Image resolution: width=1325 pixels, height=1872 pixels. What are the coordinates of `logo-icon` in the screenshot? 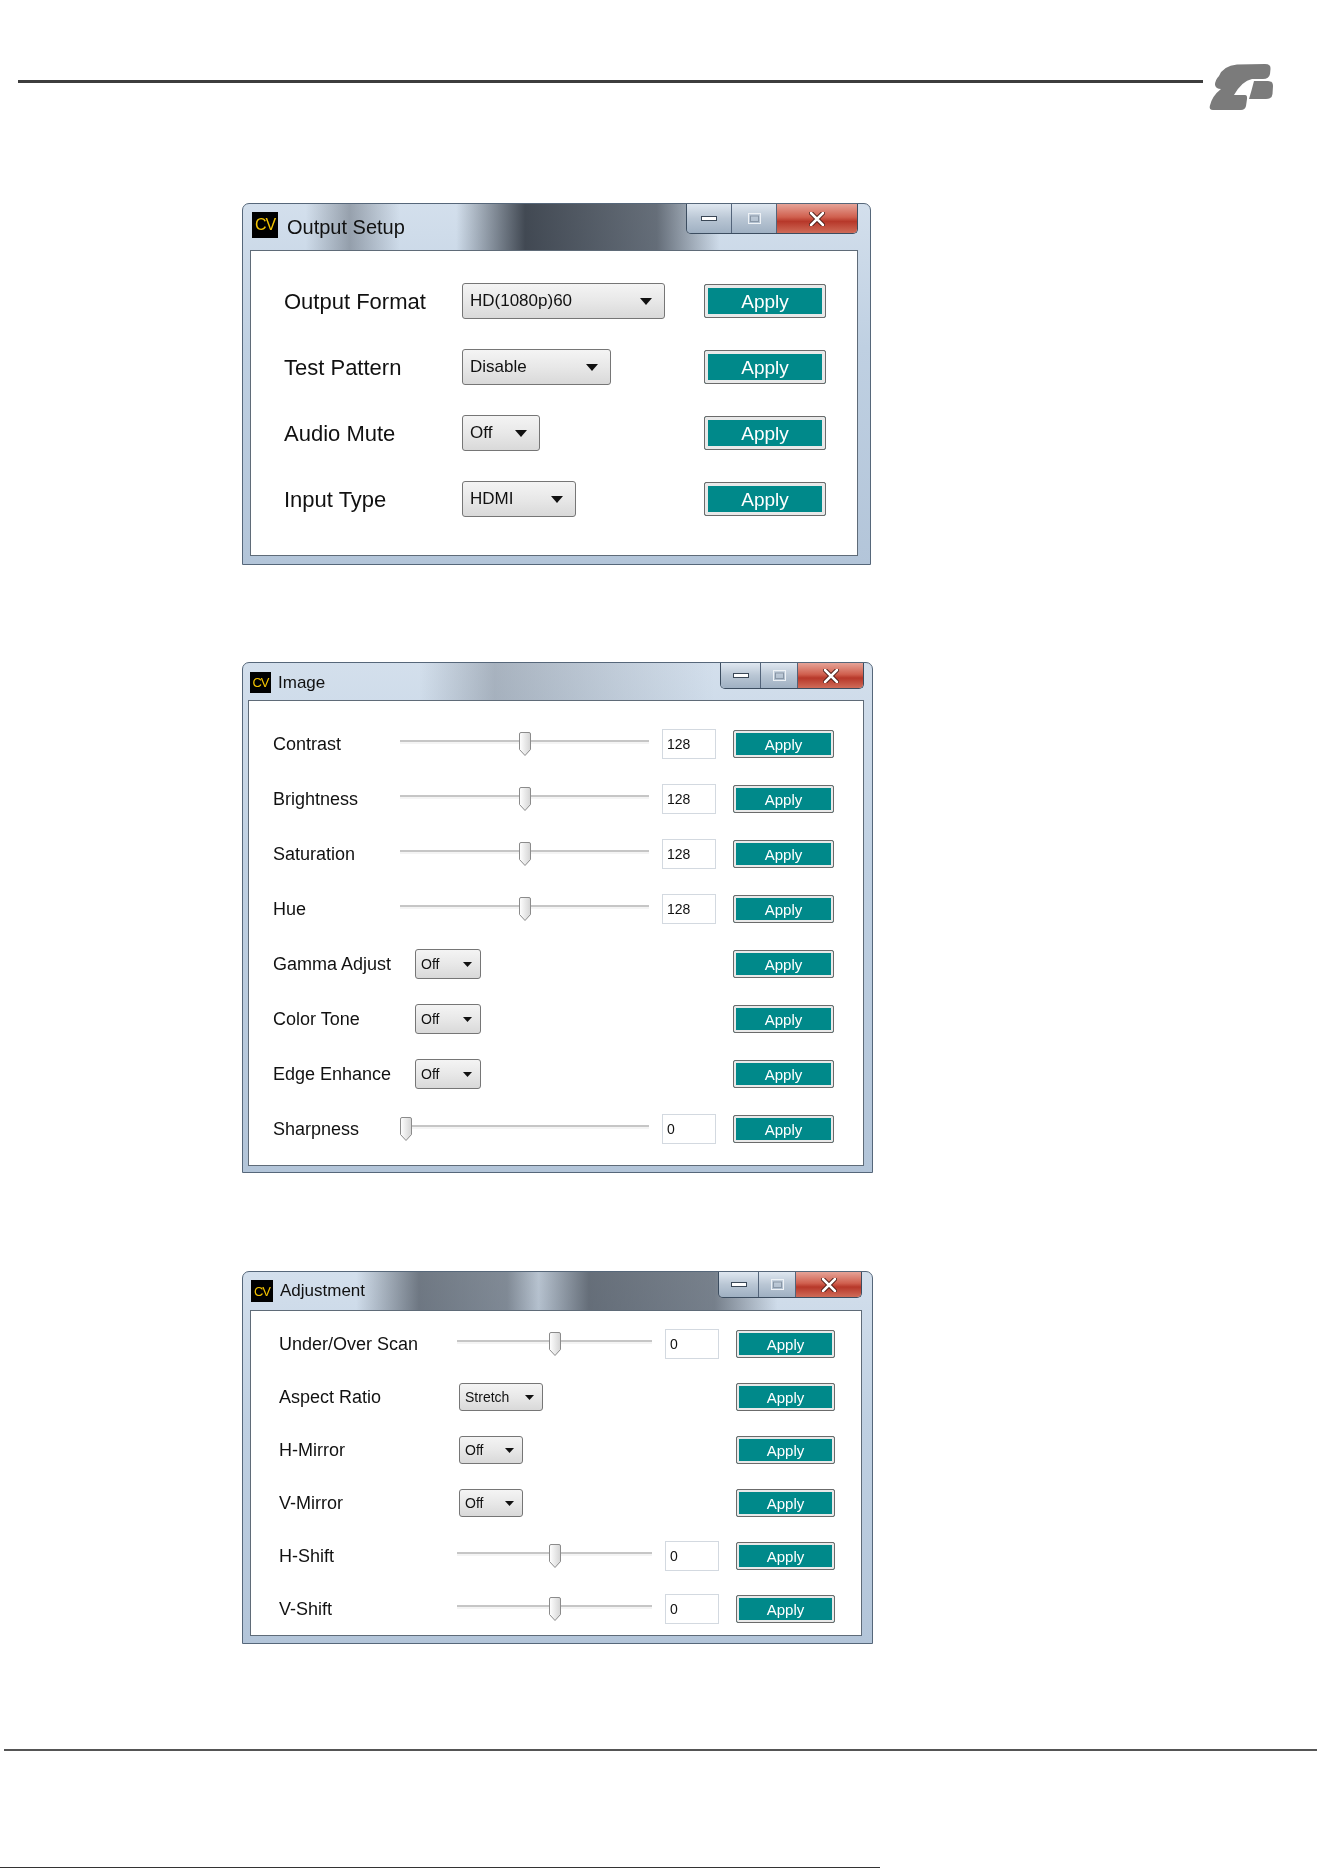 It's located at (1241, 86).